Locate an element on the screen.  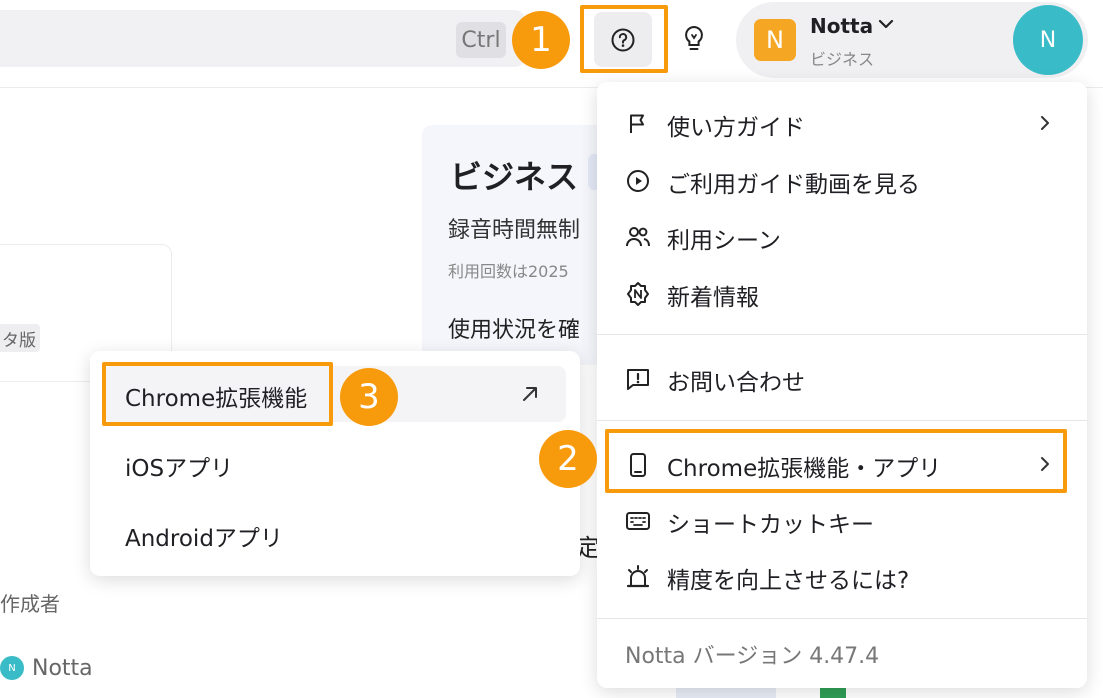
step-badge-1: 1 is located at coordinates (541, 40).